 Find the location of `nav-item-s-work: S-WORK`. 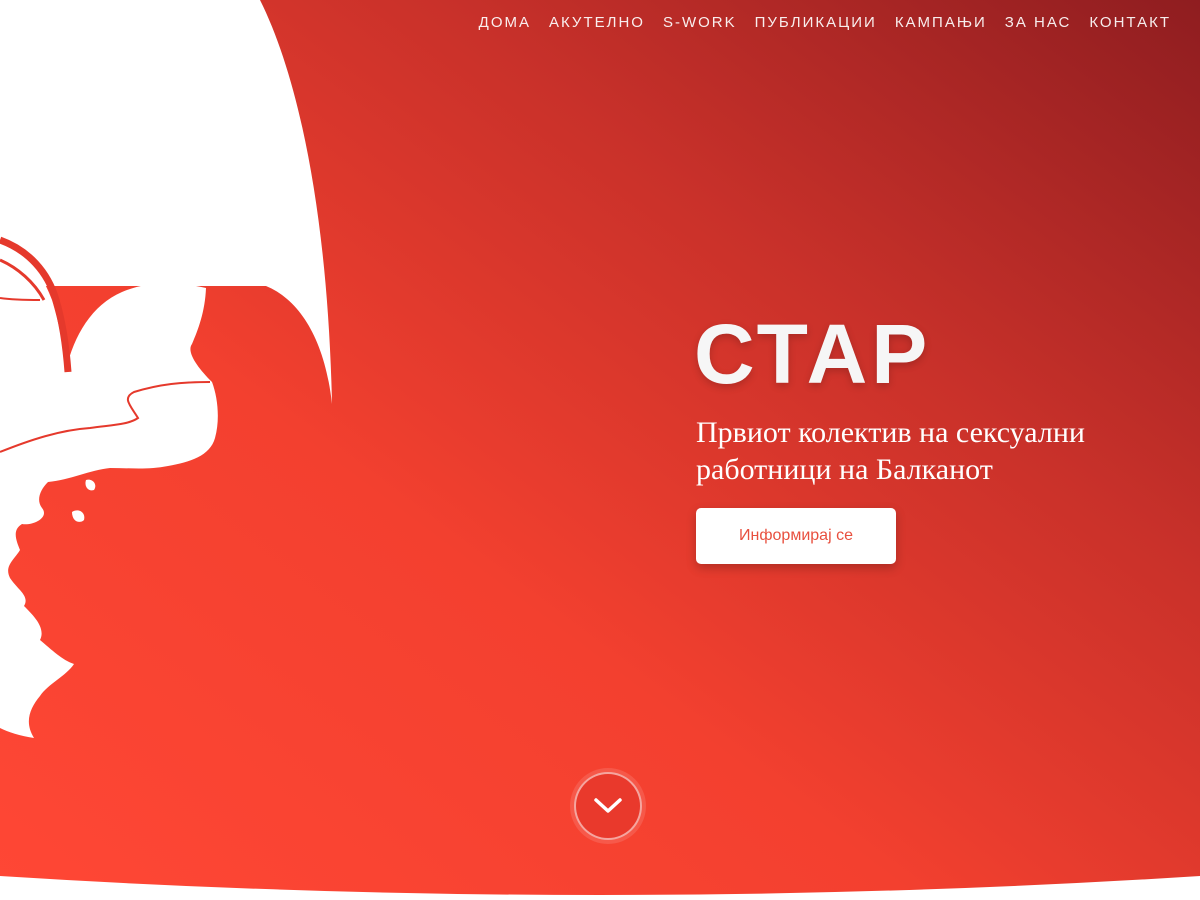

nav-item-s-work: S-WORK is located at coordinates (700, 22).